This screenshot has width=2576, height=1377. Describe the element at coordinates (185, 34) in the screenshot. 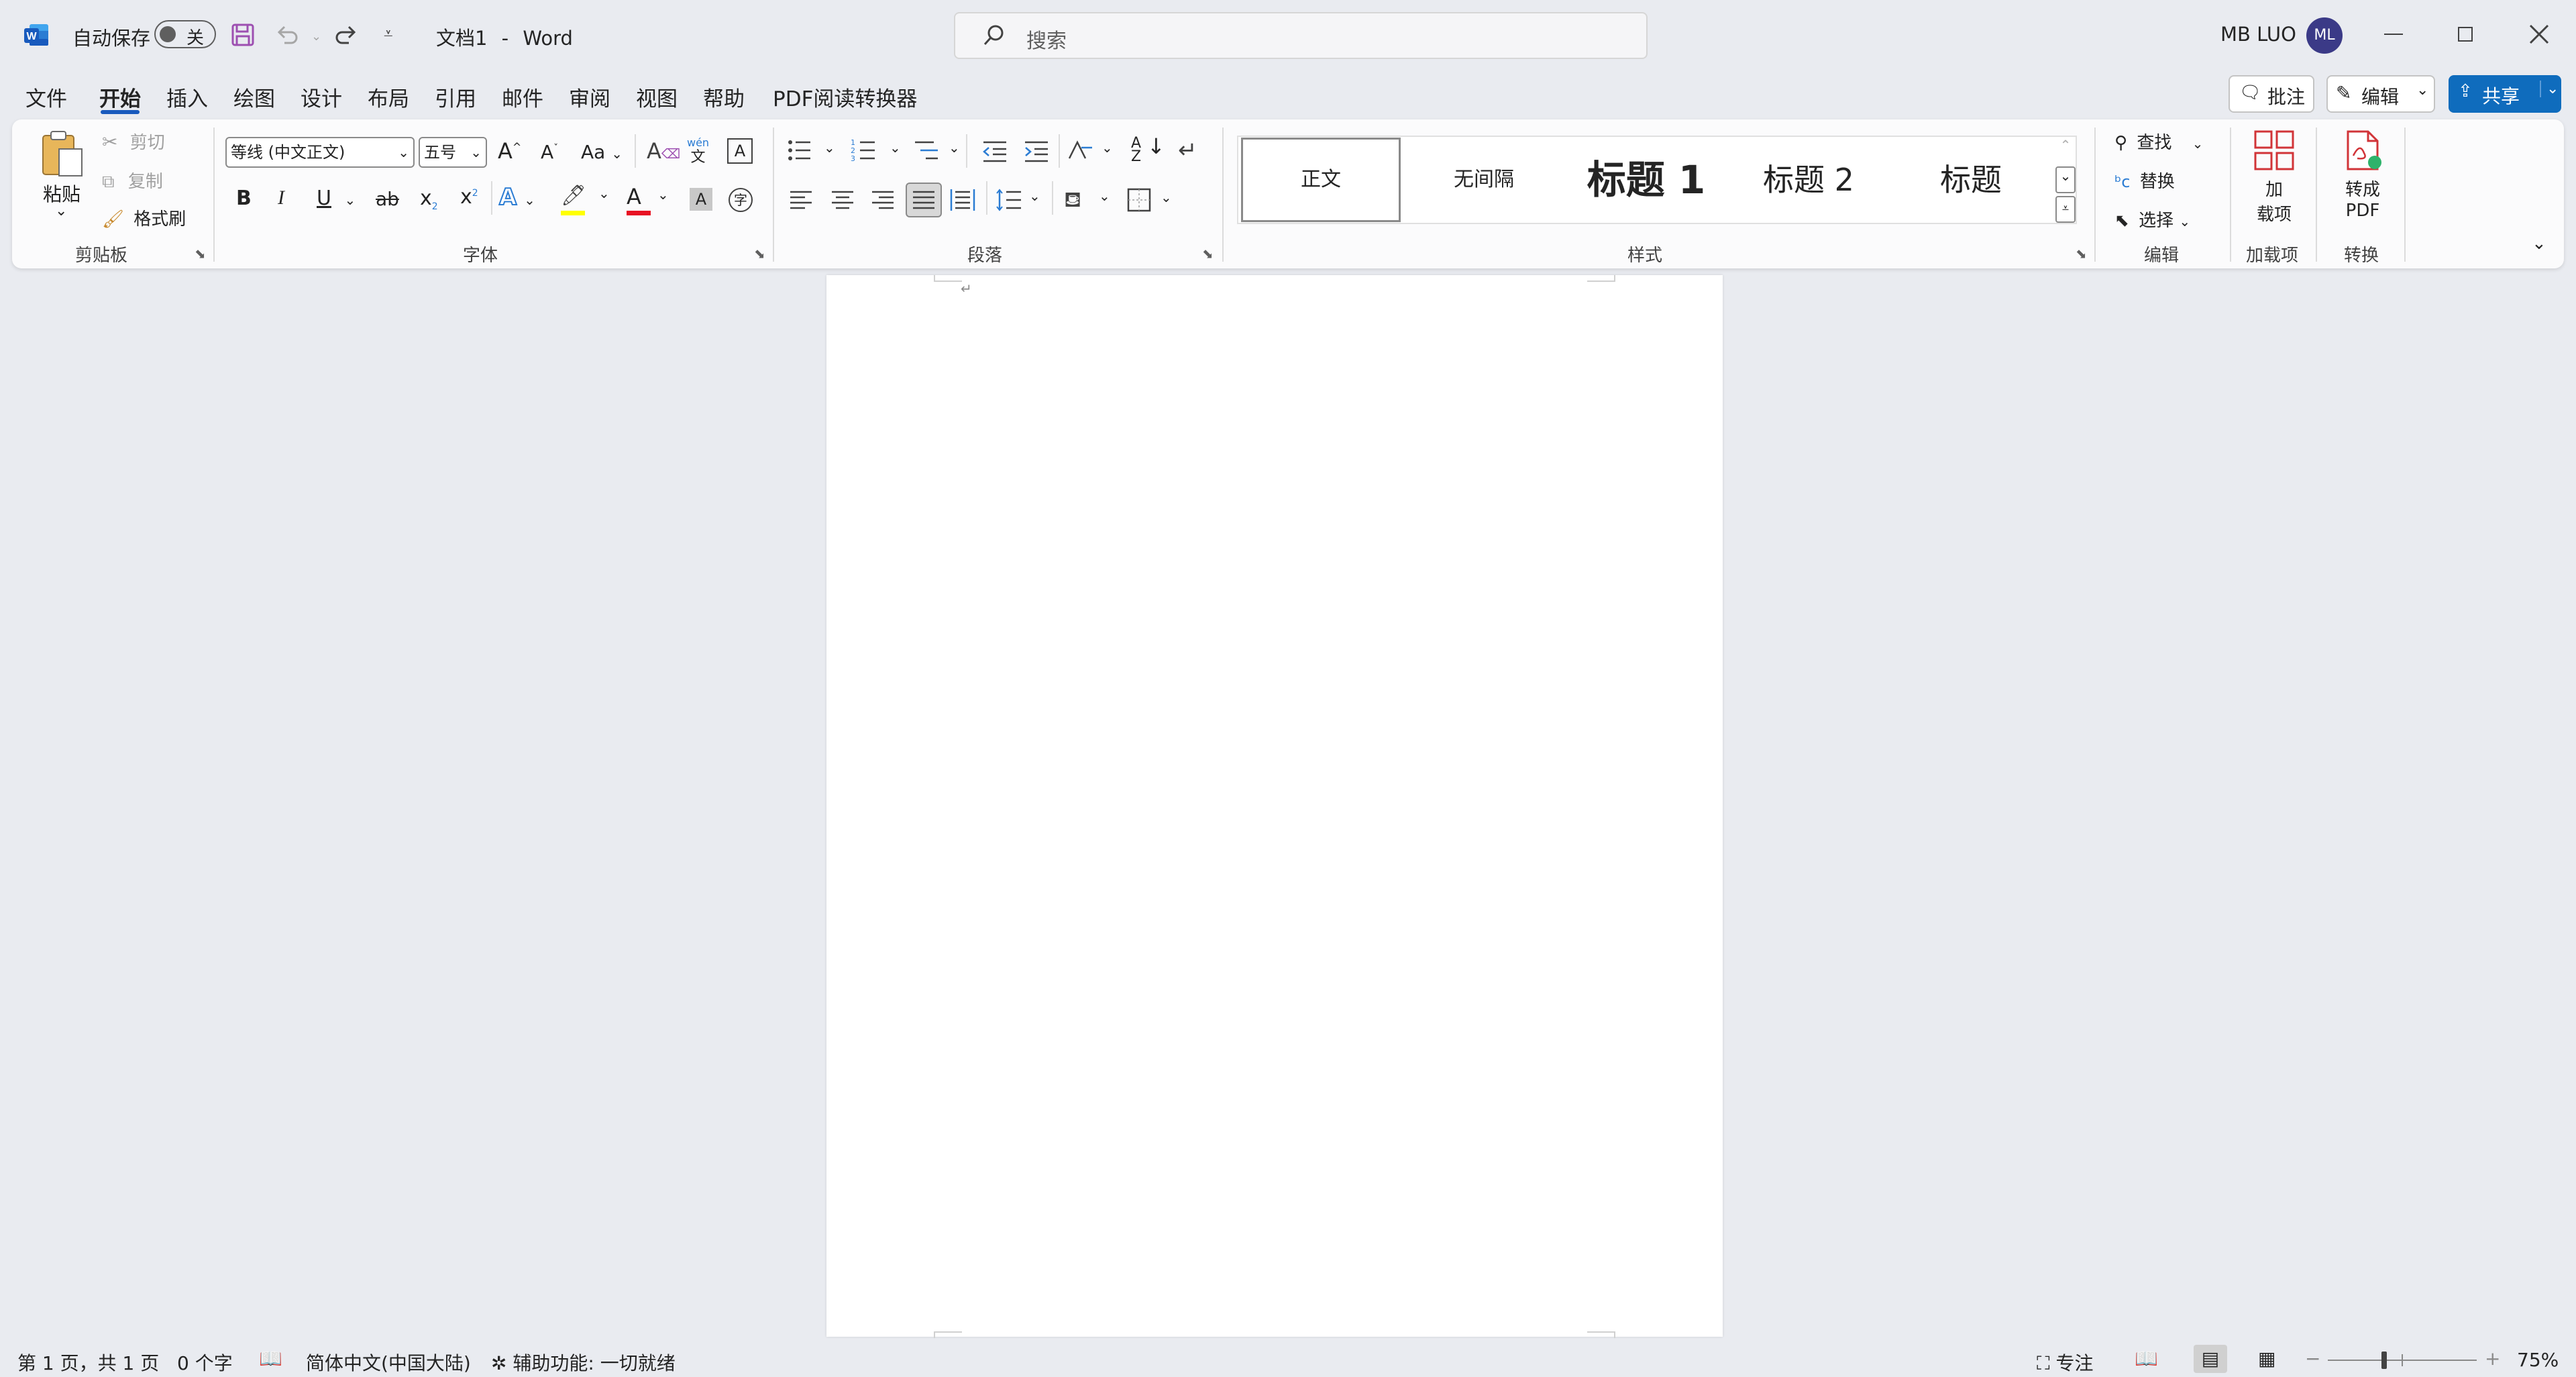

I see `autosave-toggle: 关` at that location.